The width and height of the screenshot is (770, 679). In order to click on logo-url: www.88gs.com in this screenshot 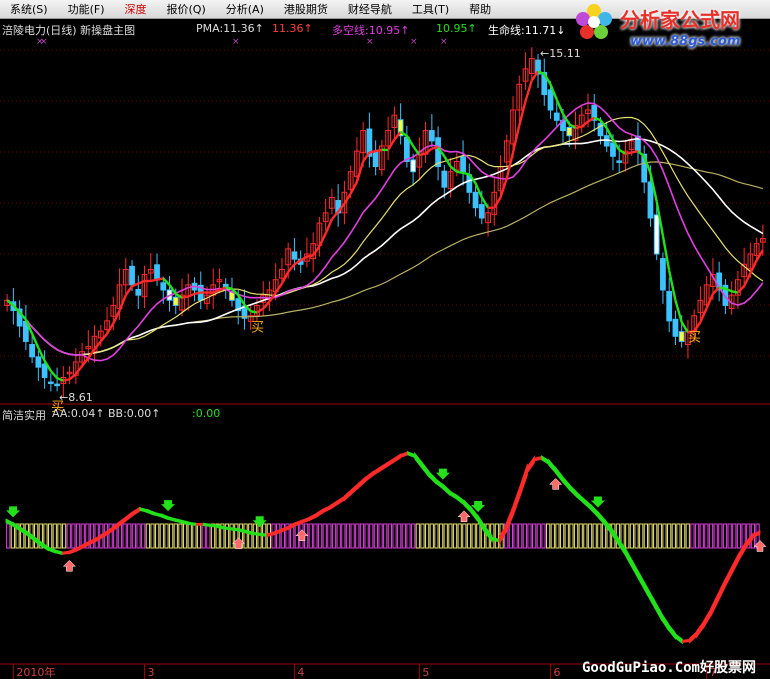, I will do `click(685, 41)`.